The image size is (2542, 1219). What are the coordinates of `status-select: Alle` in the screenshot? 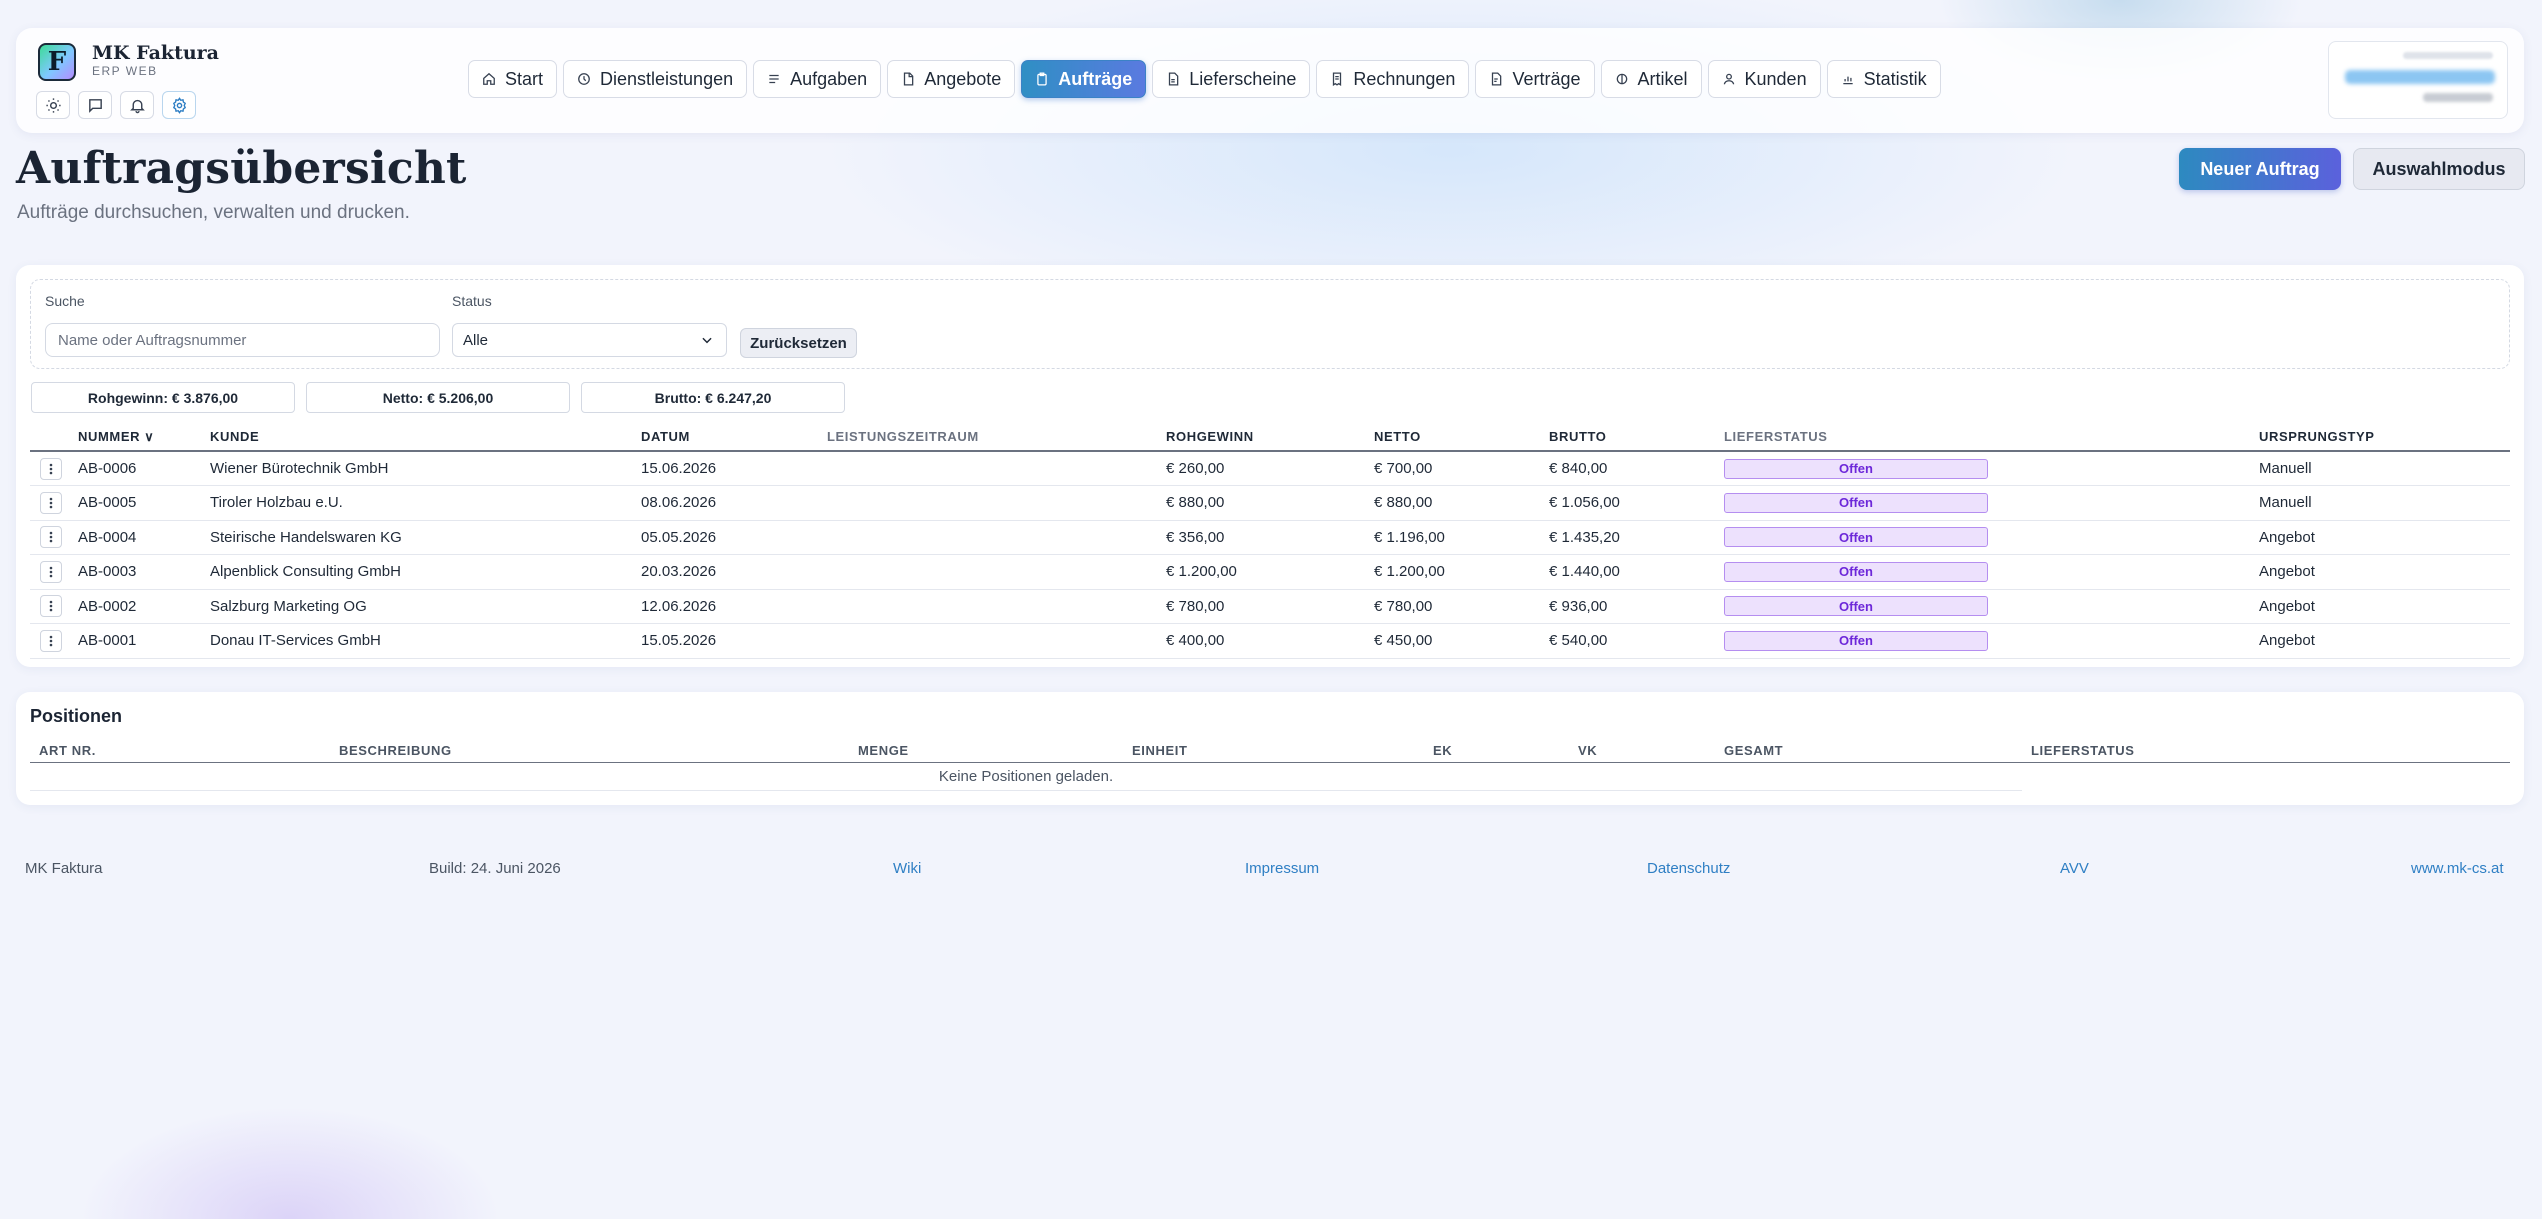 It's located at (589, 340).